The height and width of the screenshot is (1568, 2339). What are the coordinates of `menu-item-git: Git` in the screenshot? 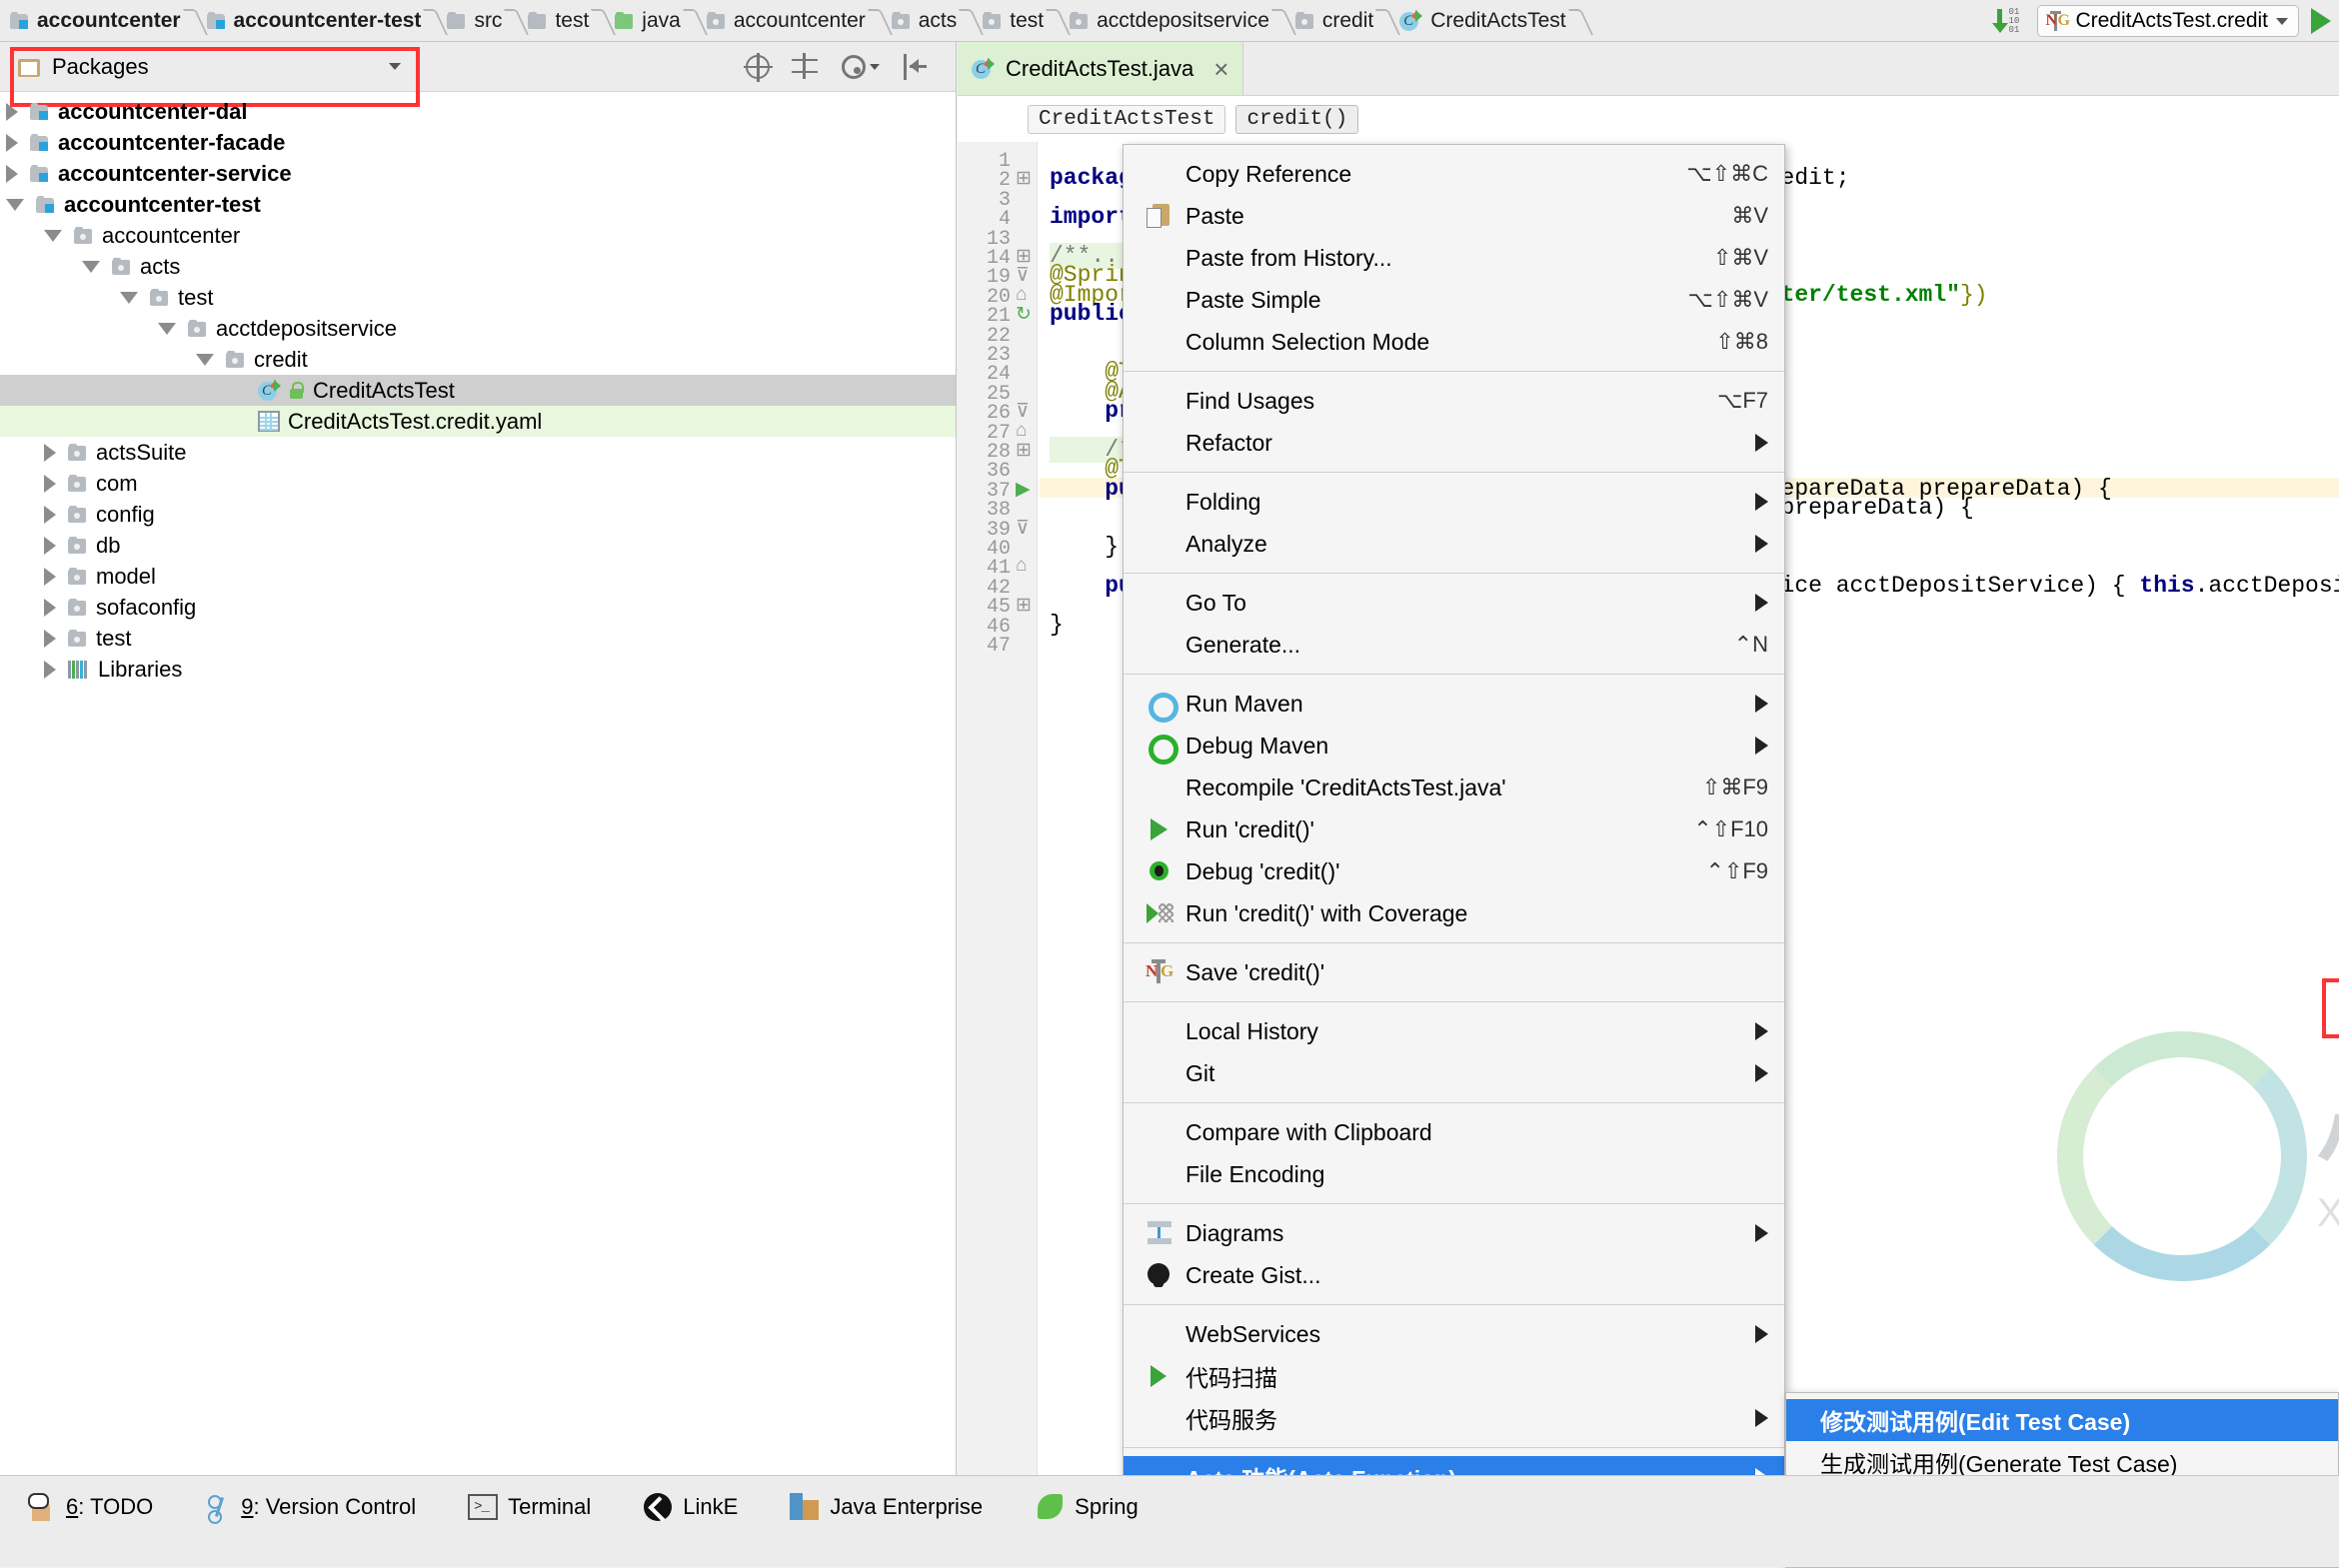 It's located at (1454, 1073).